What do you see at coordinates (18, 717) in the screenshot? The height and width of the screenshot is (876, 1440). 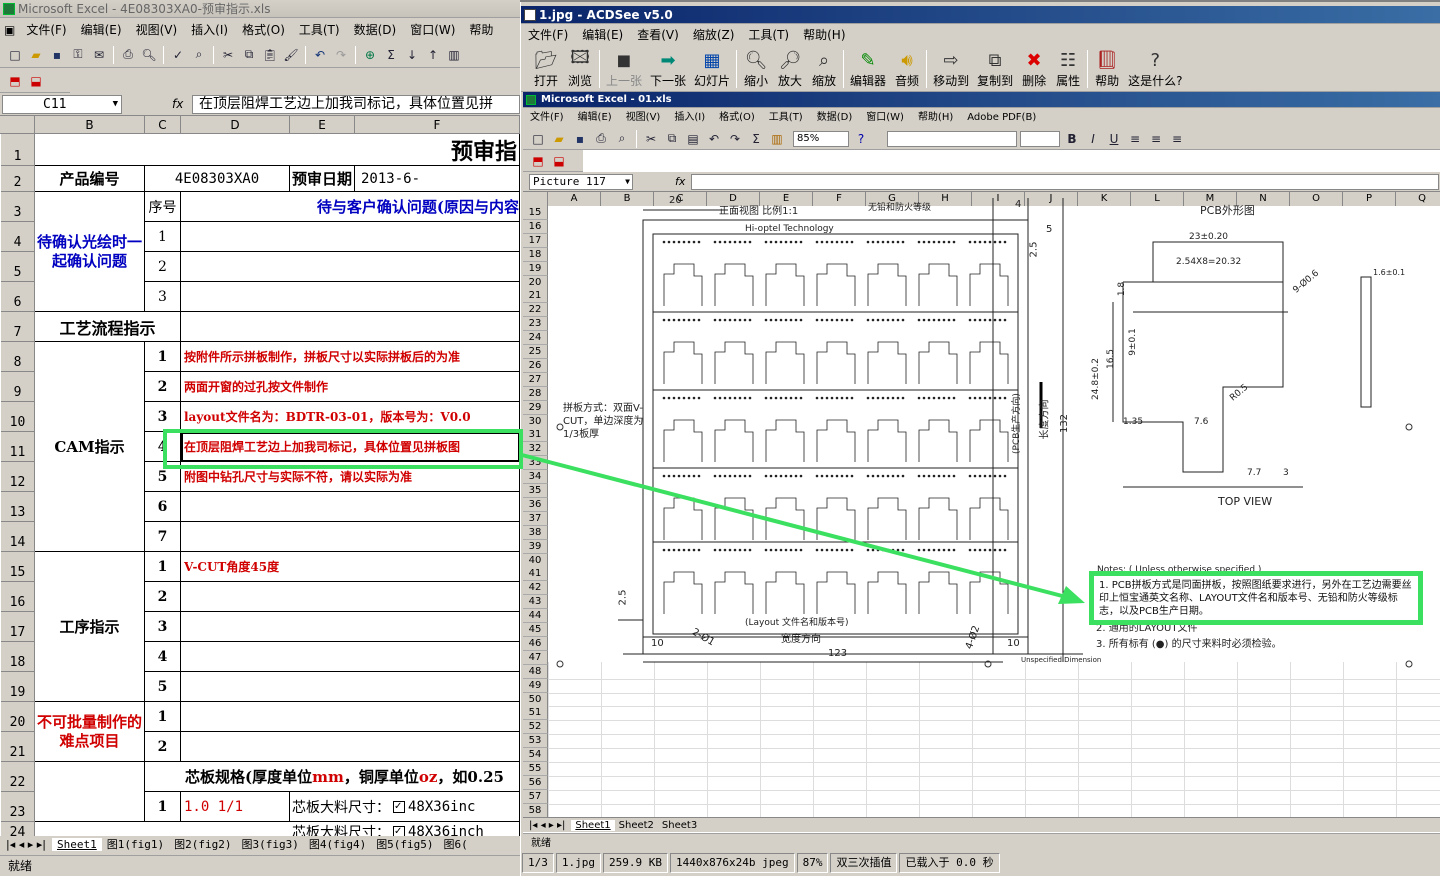 I see `row-header: 20` at bounding box center [18, 717].